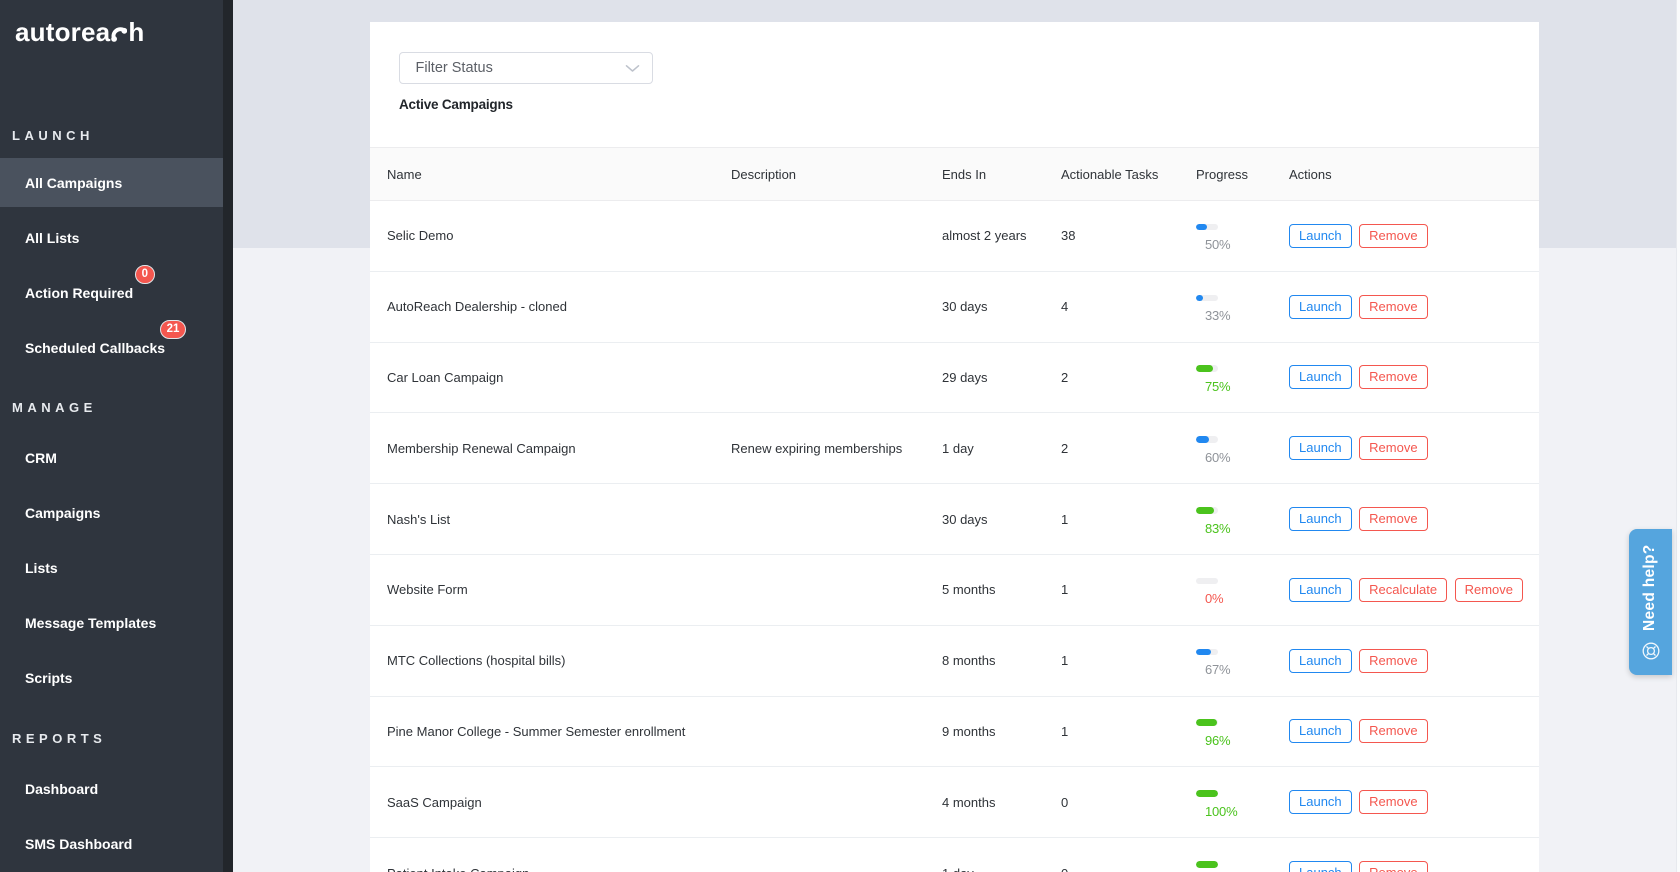 The image size is (1680, 872). I want to click on filter-status-select: Filter Status, so click(526, 68).